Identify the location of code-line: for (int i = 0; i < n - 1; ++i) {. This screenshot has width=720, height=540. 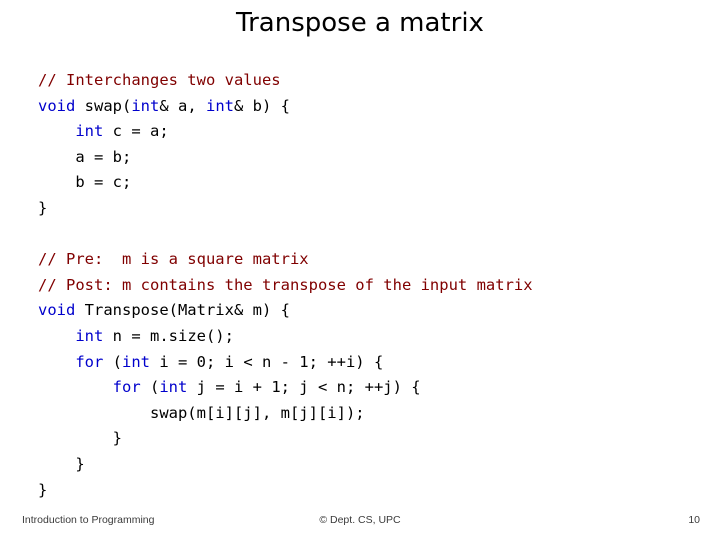
(368, 363).